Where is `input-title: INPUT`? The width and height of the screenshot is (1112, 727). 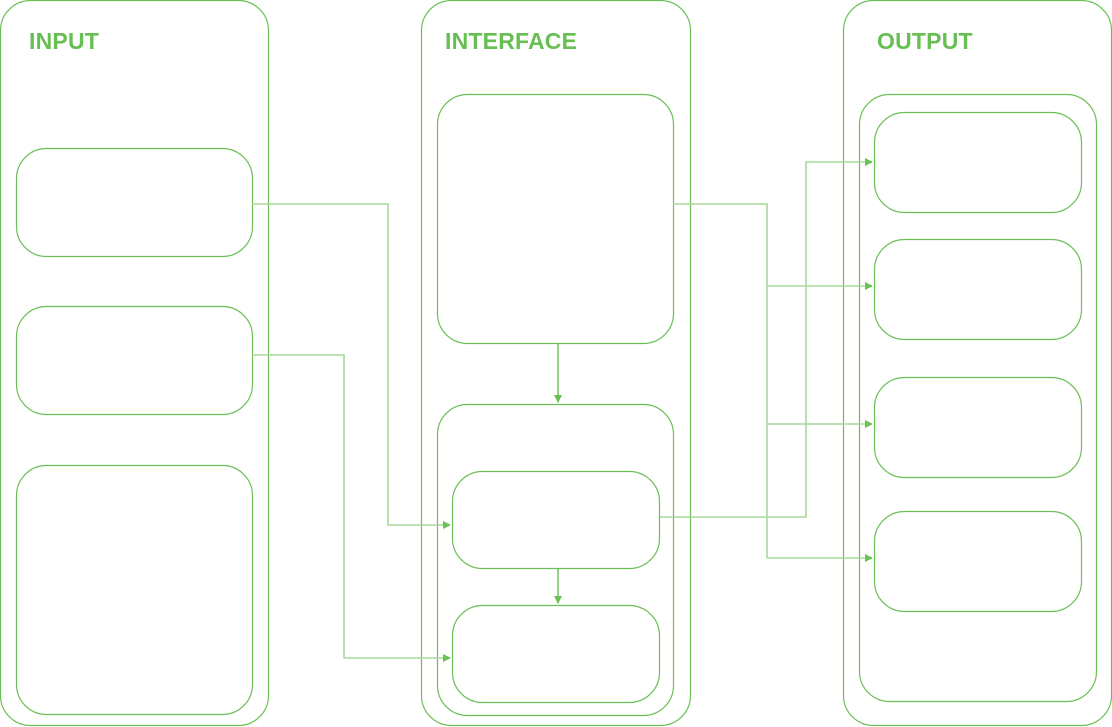 input-title: INPUT is located at coordinates (64, 41).